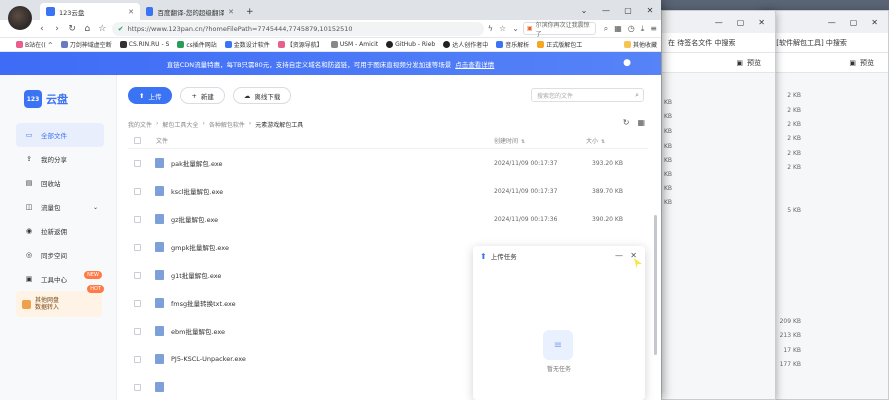 Image resolution: width=889 pixels, height=400 pixels. Describe the element at coordinates (227, 124) in the screenshot. I see `breadcrumb-item: 各种解包软件` at that location.